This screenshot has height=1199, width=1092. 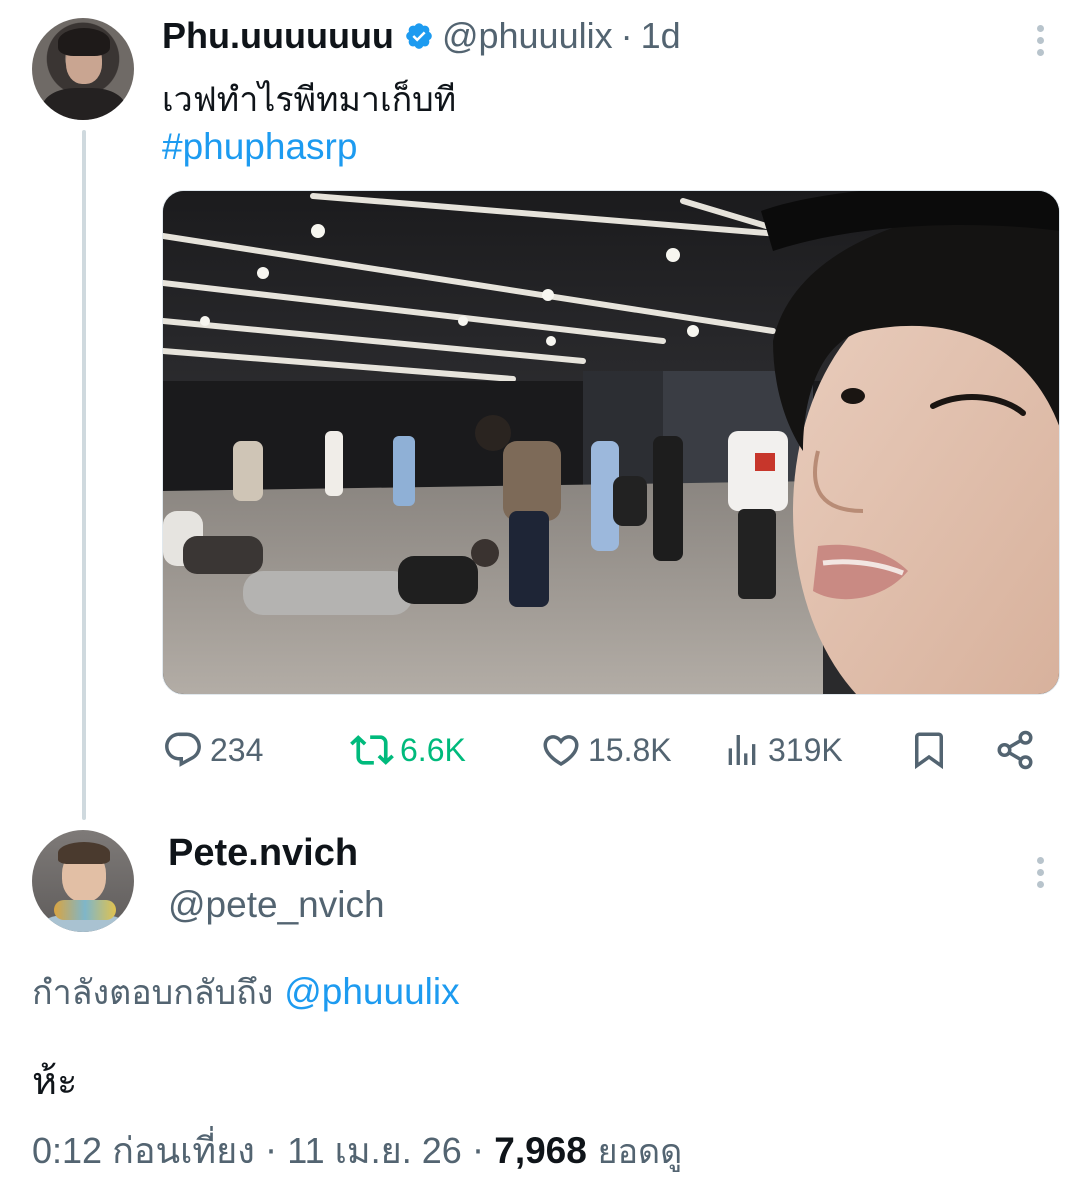 What do you see at coordinates (630, 749) in the screenshot?
I see `like-count: 15.8K` at bounding box center [630, 749].